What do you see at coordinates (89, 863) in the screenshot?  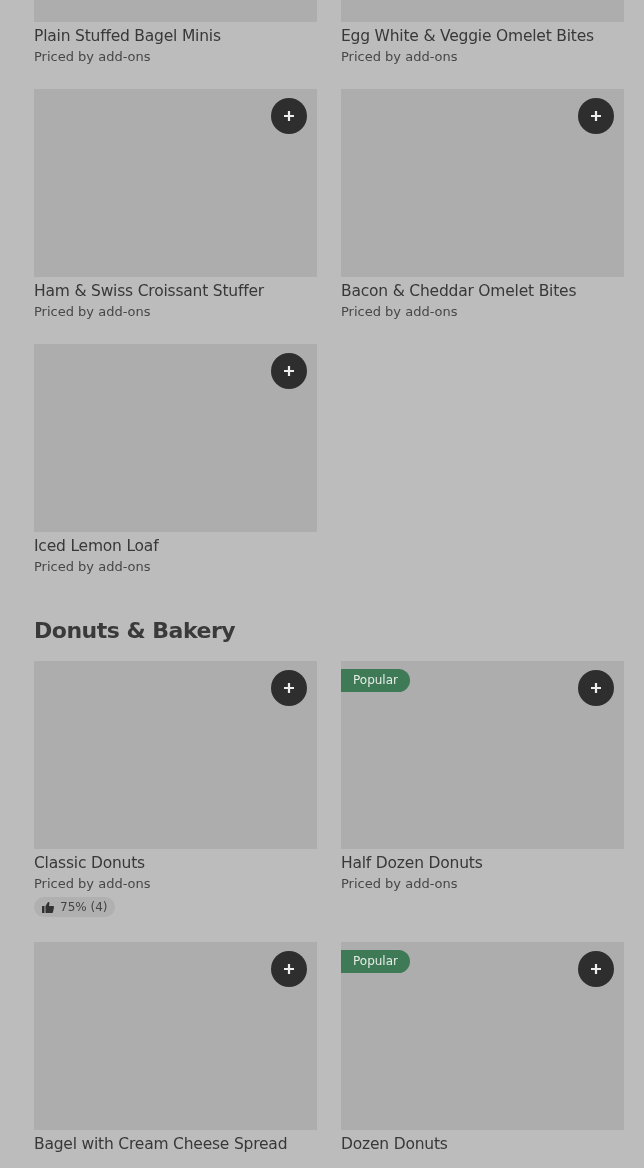 I see `item-name: Classic Donuts` at bounding box center [89, 863].